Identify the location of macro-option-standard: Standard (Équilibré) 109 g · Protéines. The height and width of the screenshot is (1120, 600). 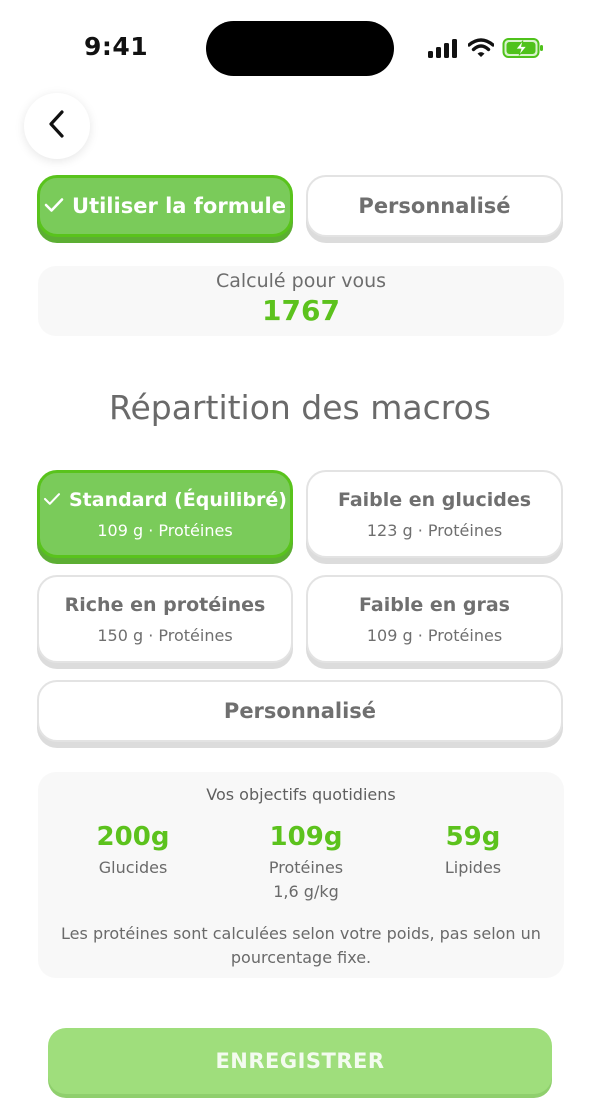
(165, 514).